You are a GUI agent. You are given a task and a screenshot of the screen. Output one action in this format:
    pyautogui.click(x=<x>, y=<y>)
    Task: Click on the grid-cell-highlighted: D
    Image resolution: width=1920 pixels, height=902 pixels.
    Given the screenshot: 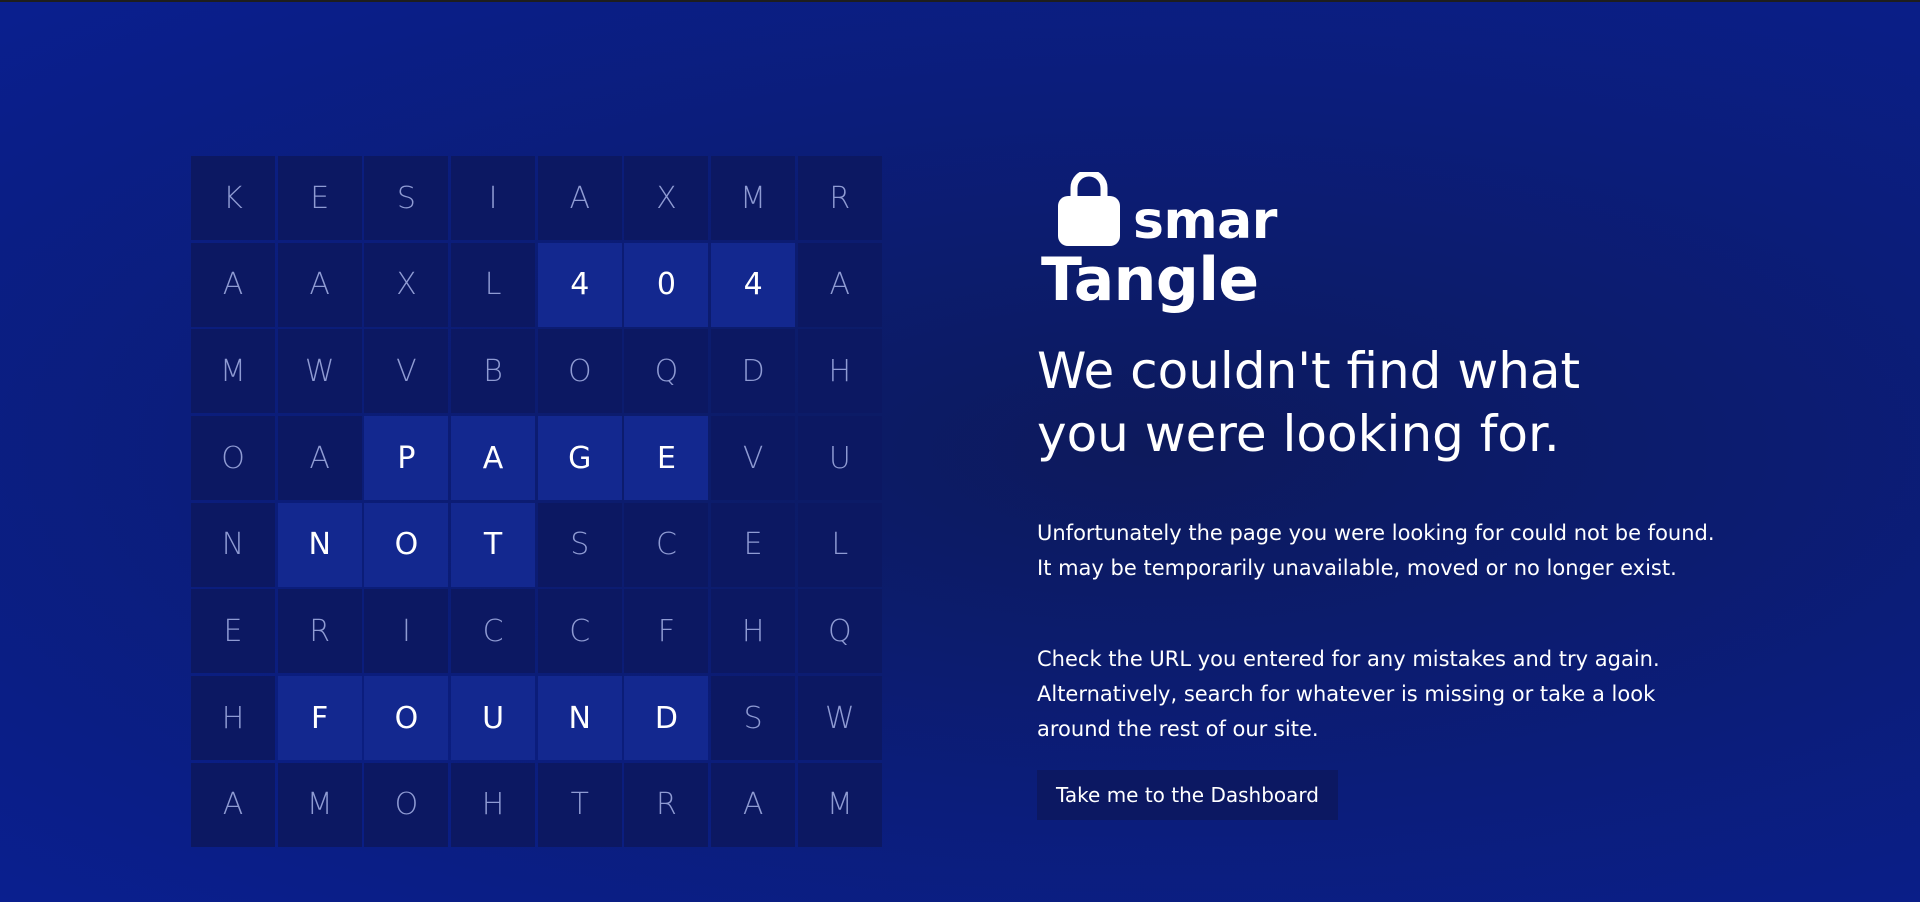 What is the action you would take?
    pyautogui.click(x=666, y=718)
    